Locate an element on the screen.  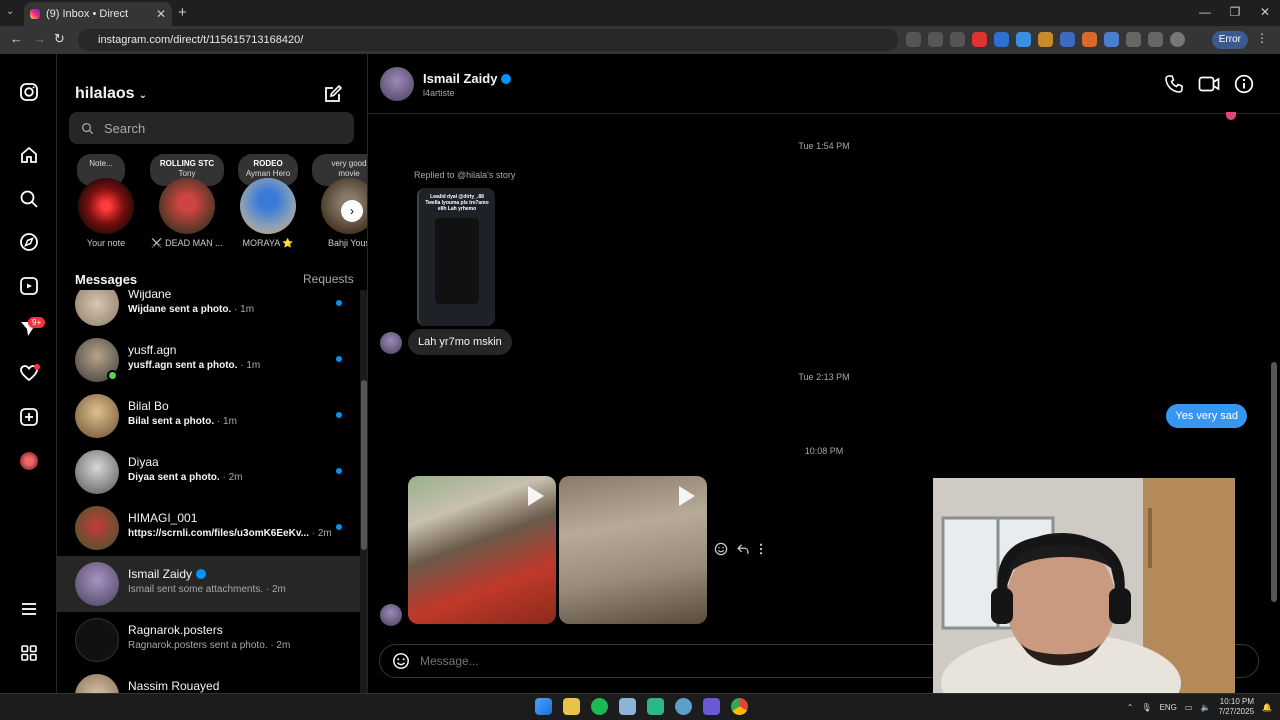
chat-contact-name: Ismail Zaidy is located at coordinates (467, 78).